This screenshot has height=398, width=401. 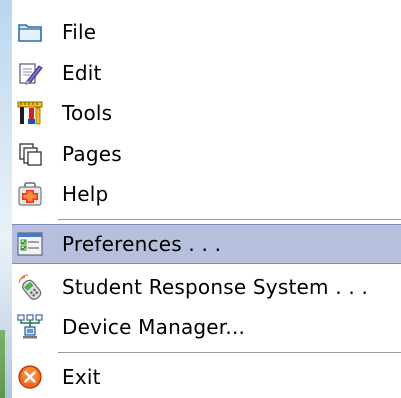 I want to click on menu-item-label: Pages, so click(x=92, y=154).